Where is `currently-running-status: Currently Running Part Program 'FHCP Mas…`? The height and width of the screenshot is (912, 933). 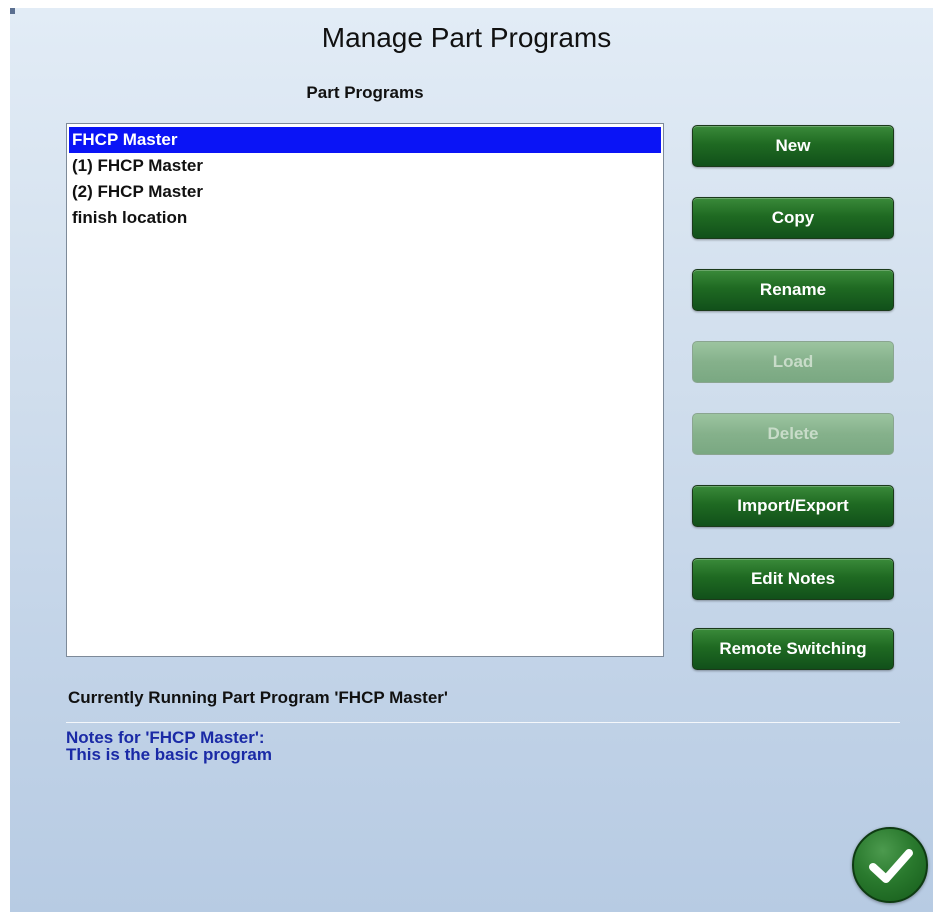 currently-running-status: Currently Running Part Program 'FHCP Mas… is located at coordinates (258, 697).